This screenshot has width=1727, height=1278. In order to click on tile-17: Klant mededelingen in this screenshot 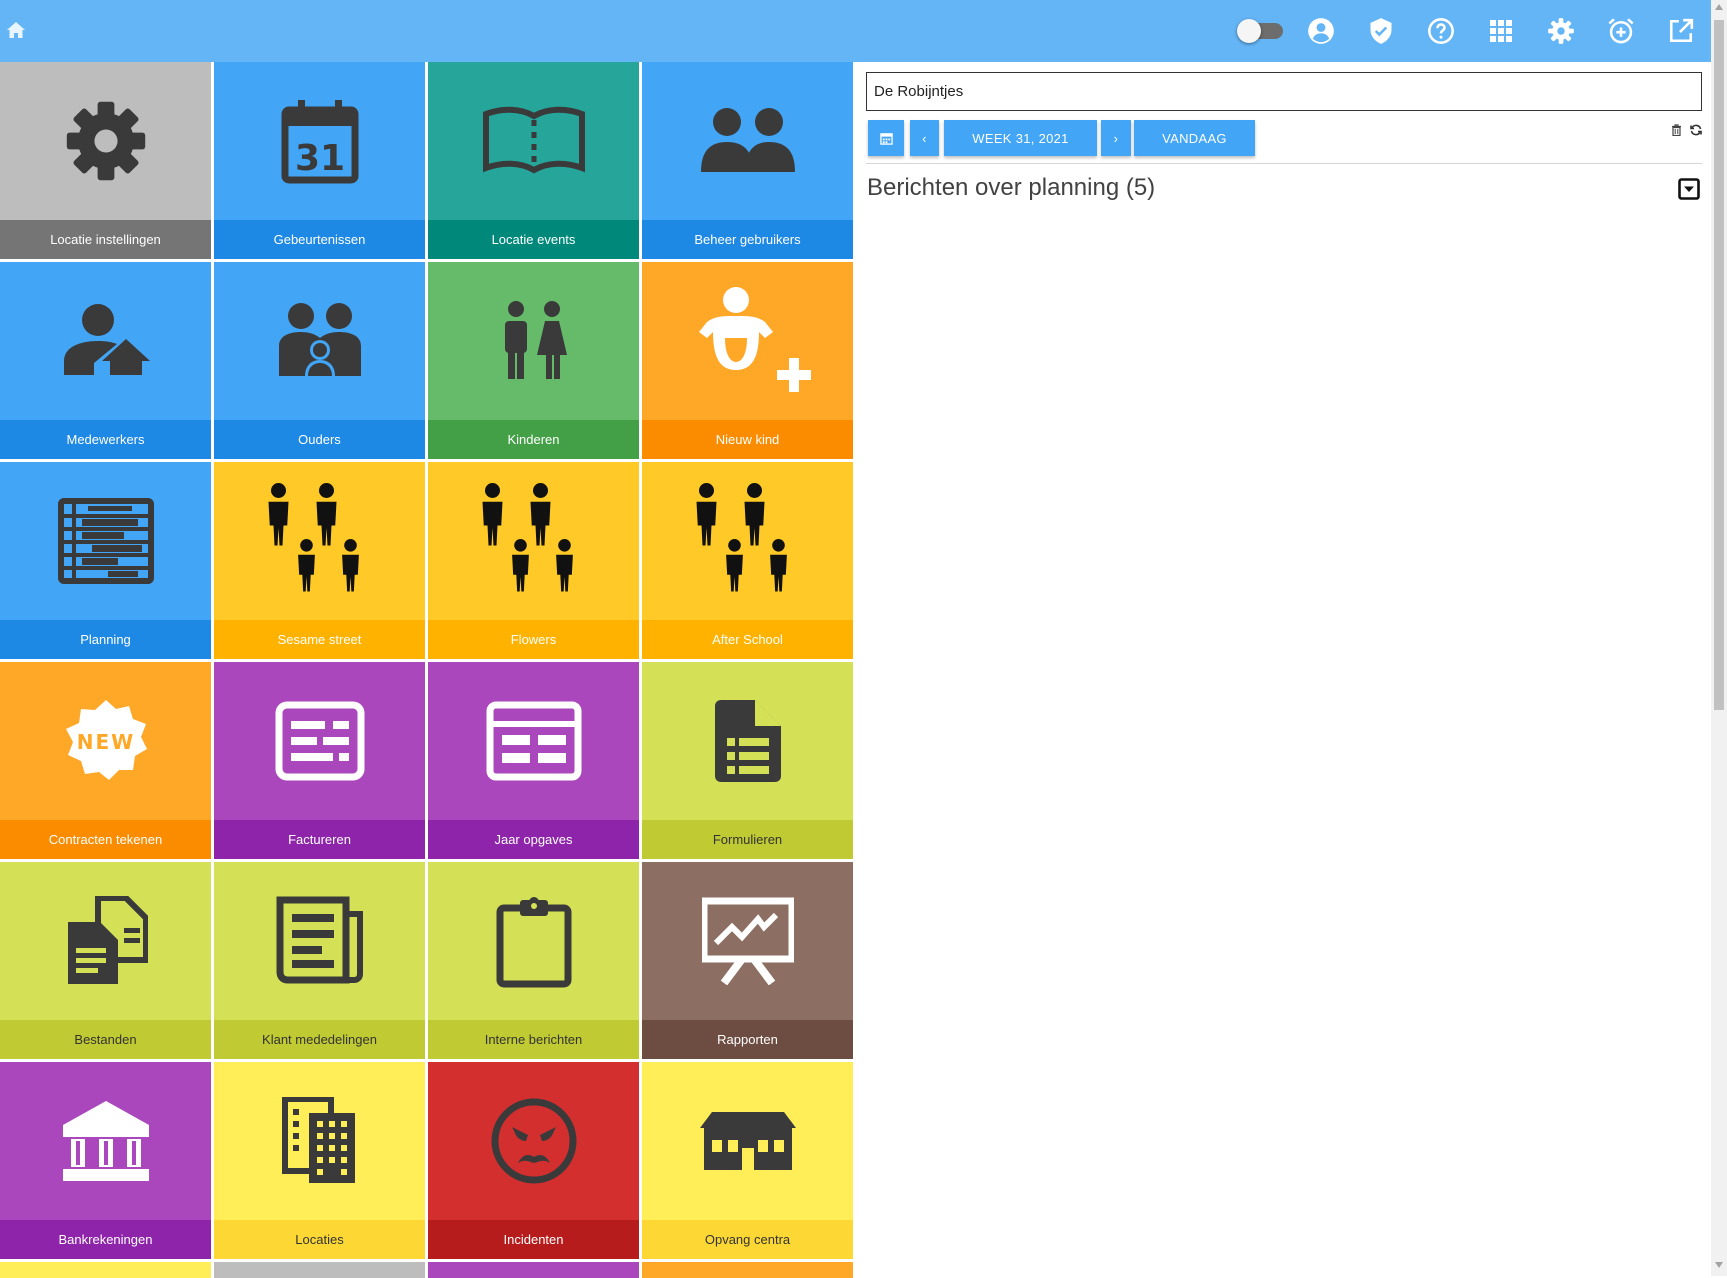, I will do `click(319, 960)`.